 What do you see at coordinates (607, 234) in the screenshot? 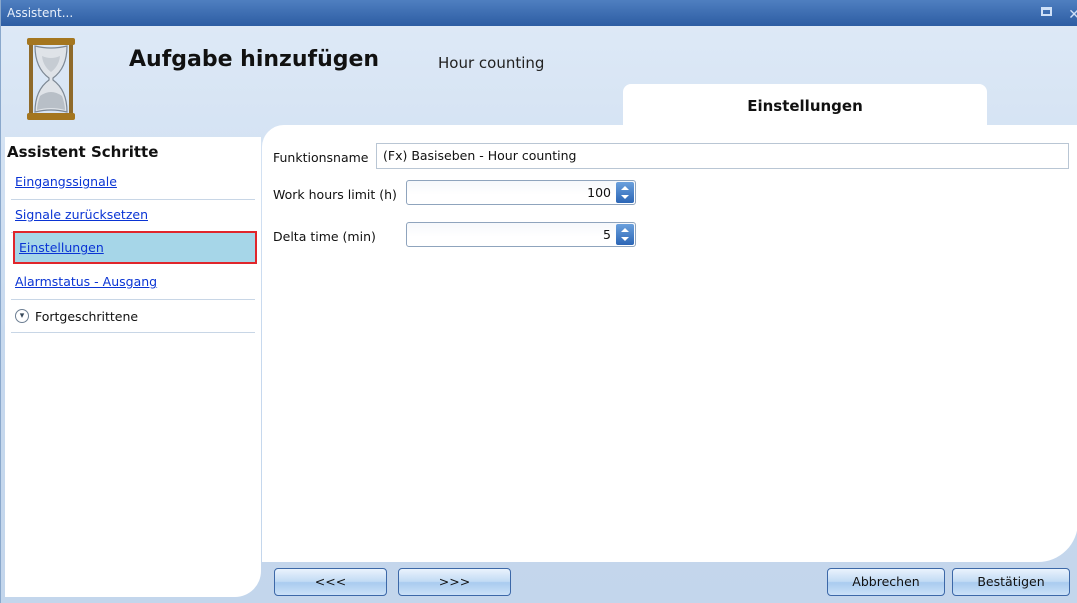
I see `delta-time-value: 5` at bounding box center [607, 234].